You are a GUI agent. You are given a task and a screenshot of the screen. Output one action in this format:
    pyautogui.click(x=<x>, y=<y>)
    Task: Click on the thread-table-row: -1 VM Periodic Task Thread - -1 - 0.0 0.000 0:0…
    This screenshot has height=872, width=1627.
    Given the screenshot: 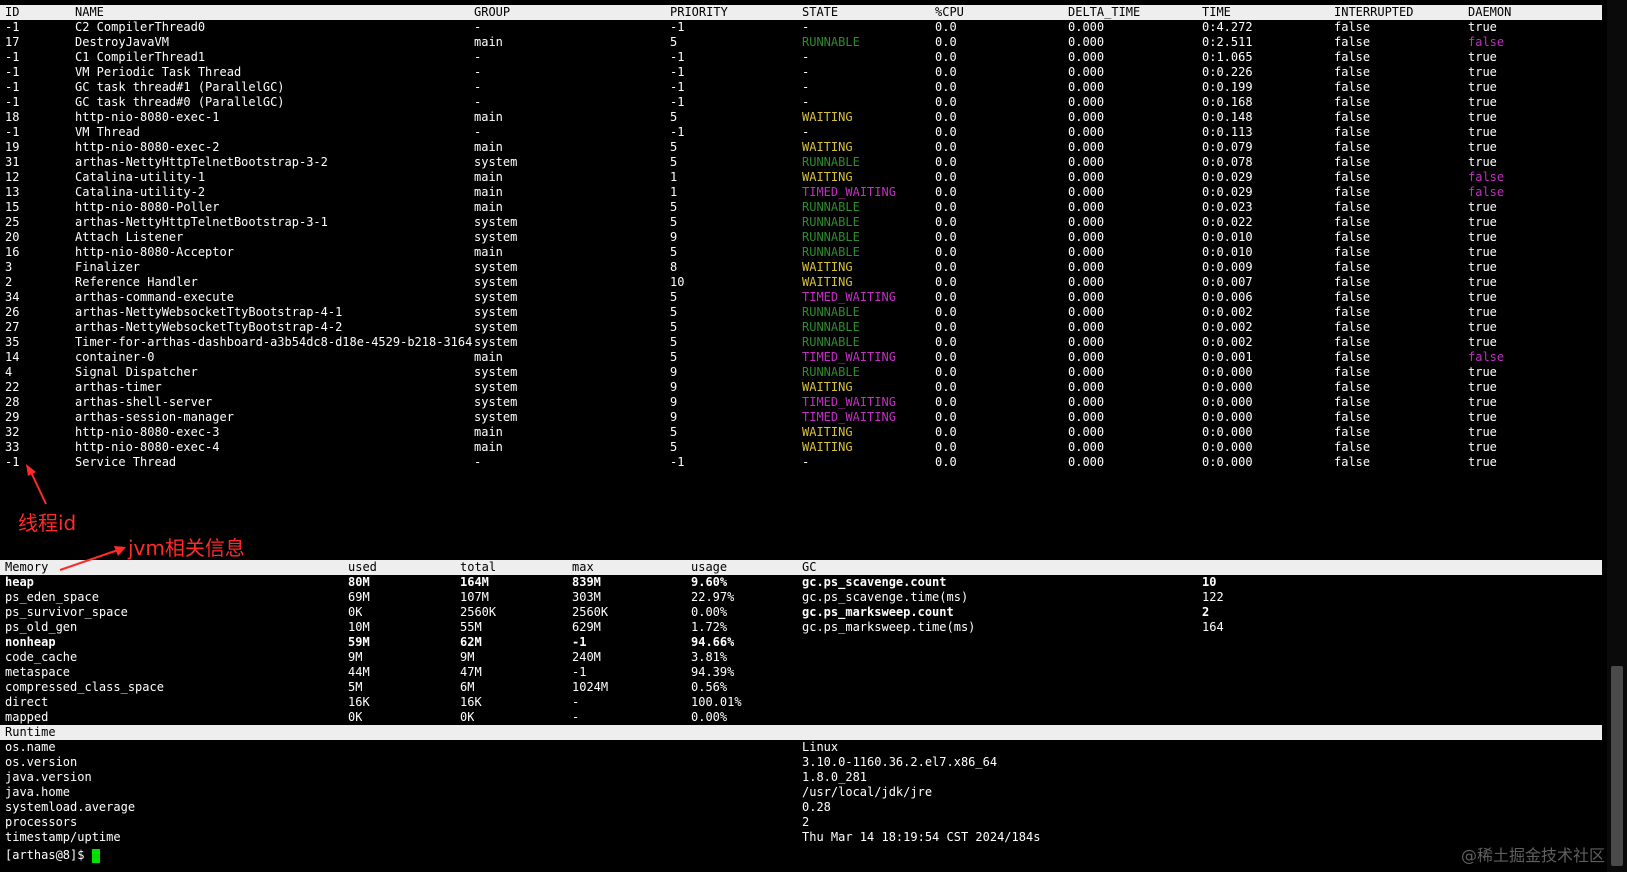 What is the action you would take?
    pyautogui.click(x=801, y=72)
    